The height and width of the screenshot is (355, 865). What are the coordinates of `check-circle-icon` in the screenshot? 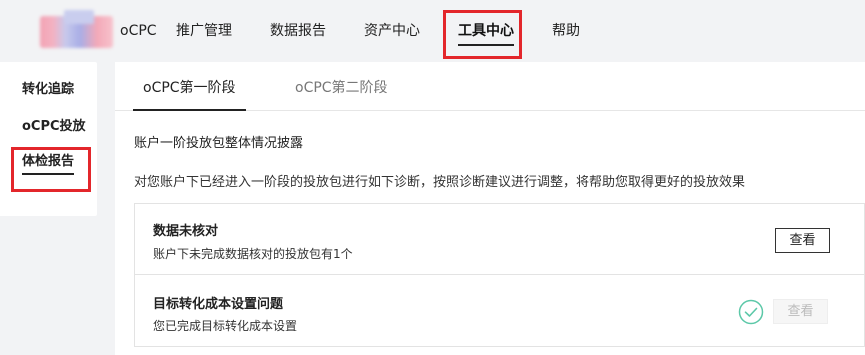 It's located at (751, 312).